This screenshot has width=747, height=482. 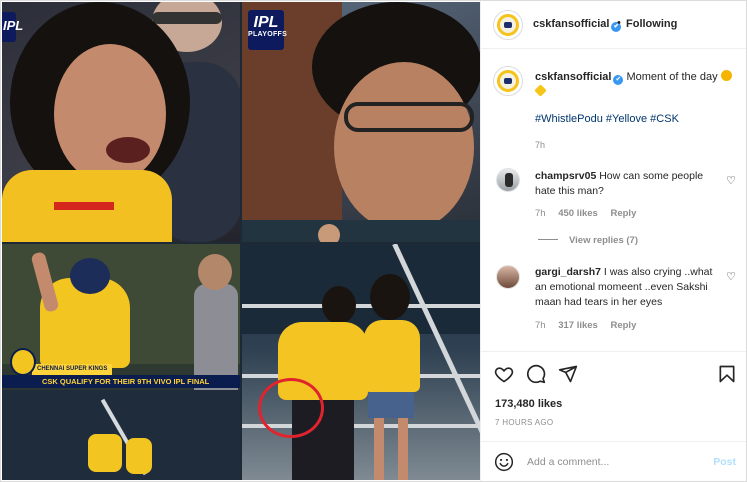 What do you see at coordinates (268, 34) in the screenshot?
I see `ipl-logo-subtext: PLAYOFFS` at bounding box center [268, 34].